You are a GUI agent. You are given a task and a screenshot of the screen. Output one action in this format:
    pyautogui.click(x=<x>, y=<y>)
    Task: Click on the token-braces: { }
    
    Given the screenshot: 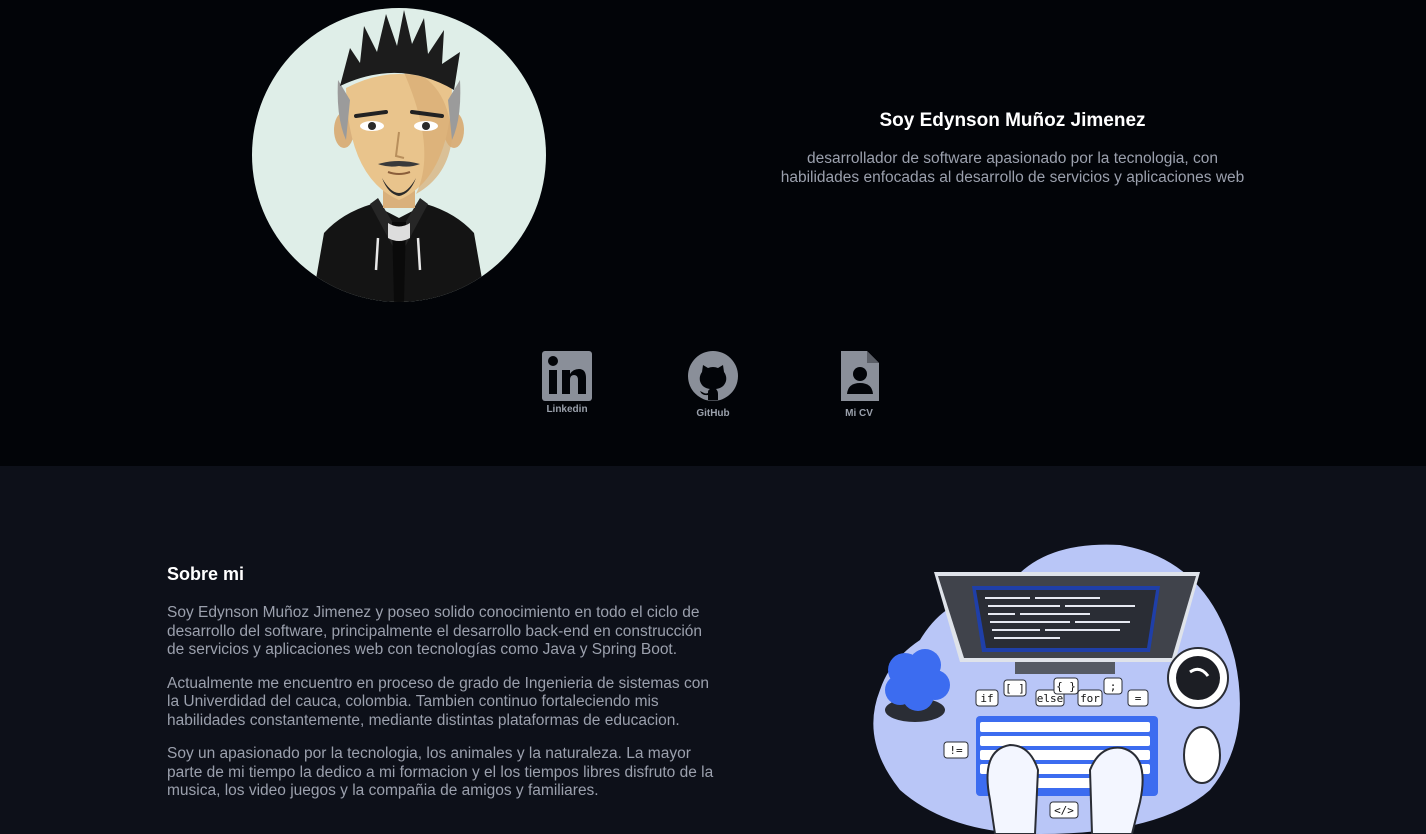 What is the action you would take?
    pyautogui.click(x=1066, y=686)
    